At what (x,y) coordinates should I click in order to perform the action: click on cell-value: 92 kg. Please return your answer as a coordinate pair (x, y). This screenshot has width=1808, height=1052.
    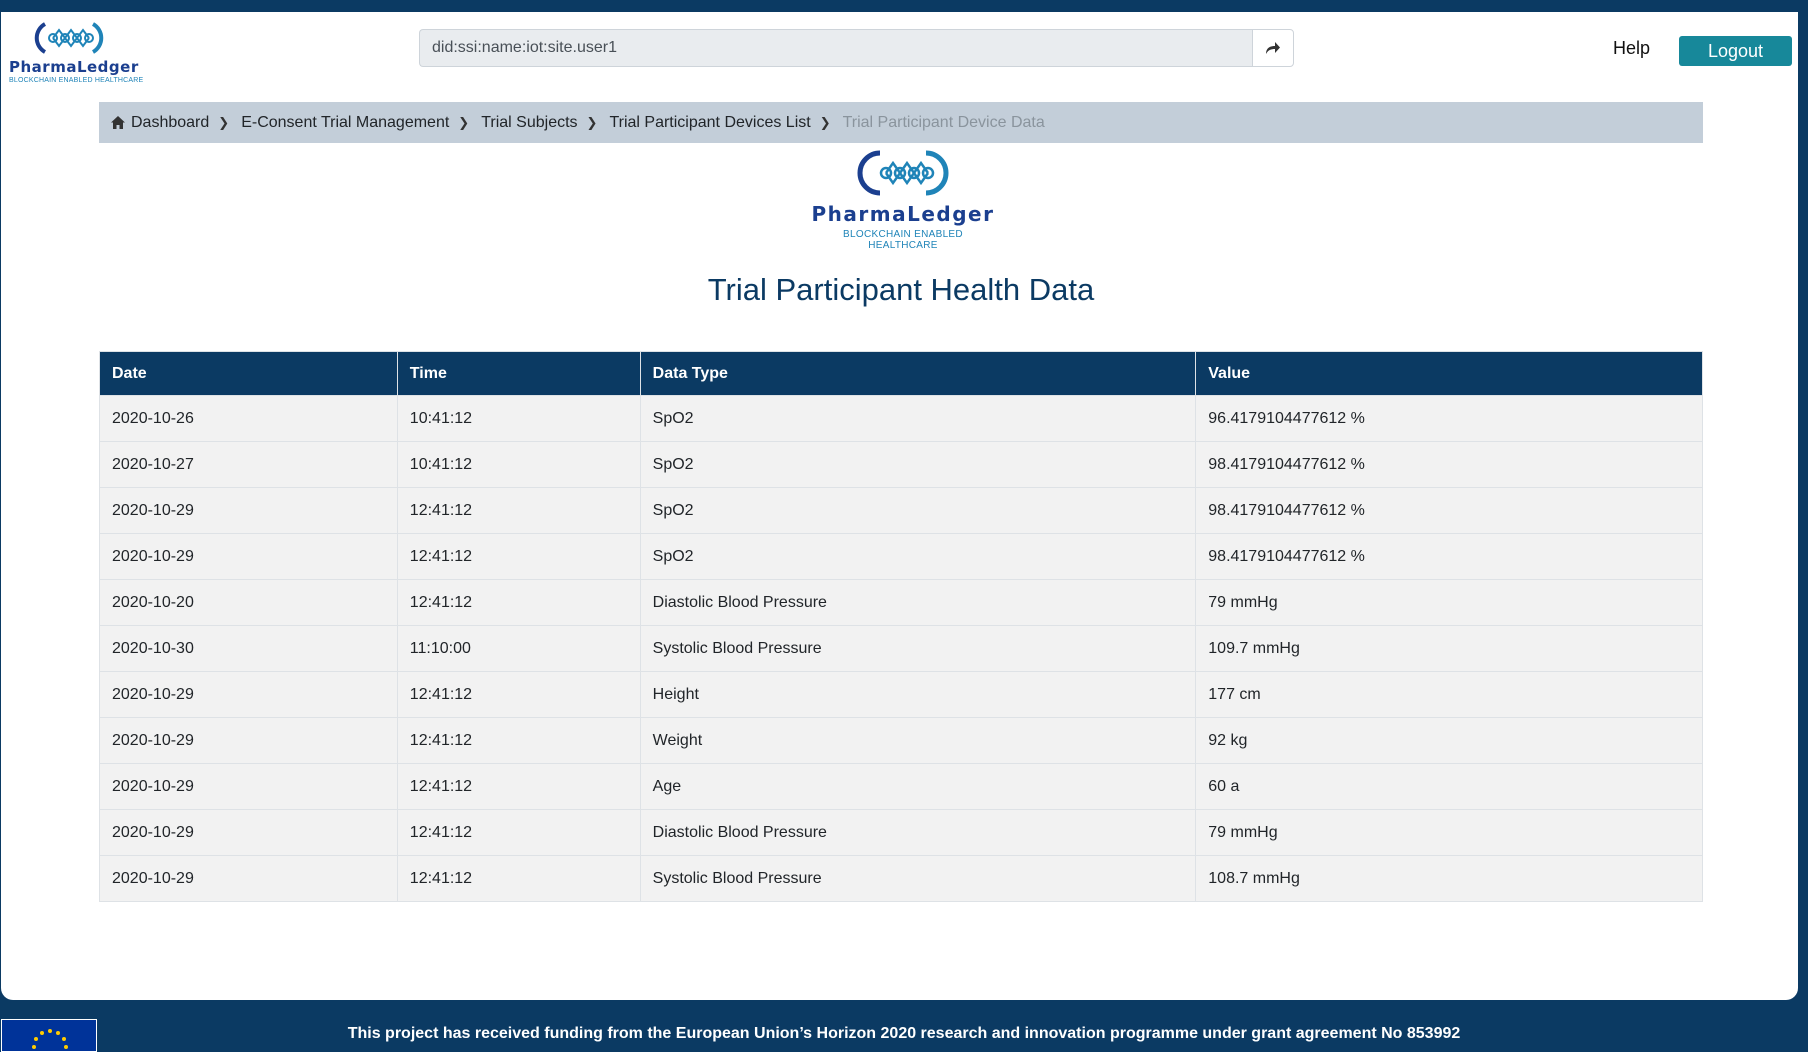
    Looking at the image, I should click on (1449, 740).